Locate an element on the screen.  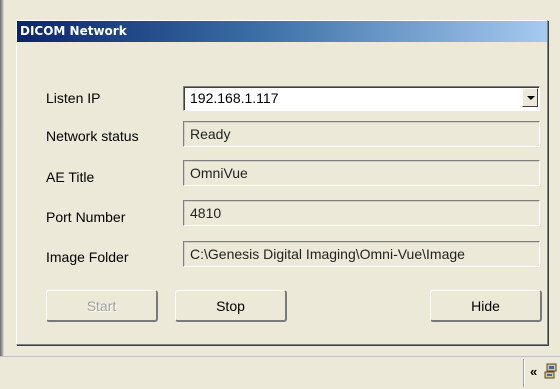
dropdown-button is located at coordinates (530, 97).